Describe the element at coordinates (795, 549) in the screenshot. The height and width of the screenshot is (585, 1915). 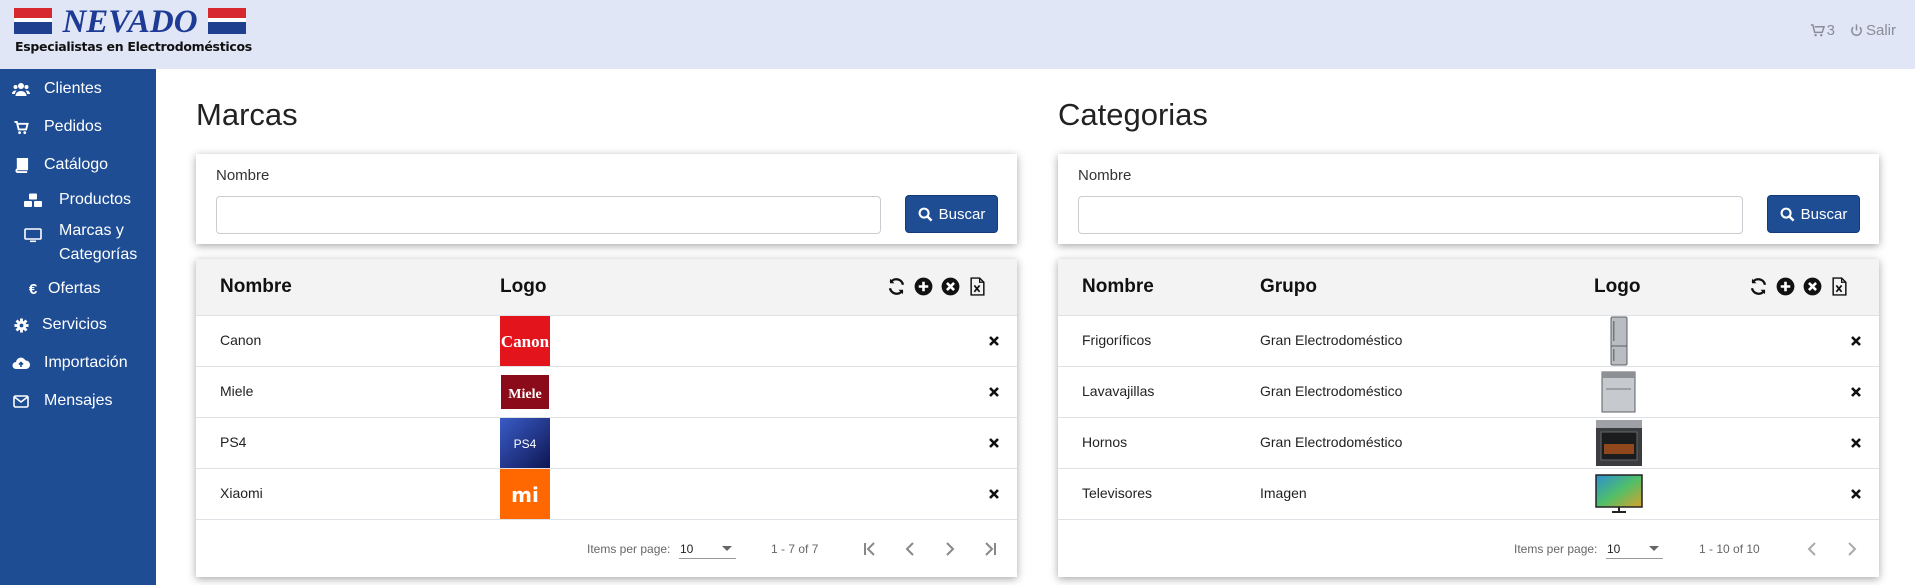
I see `page-range: 1 - 7 of 7` at that location.